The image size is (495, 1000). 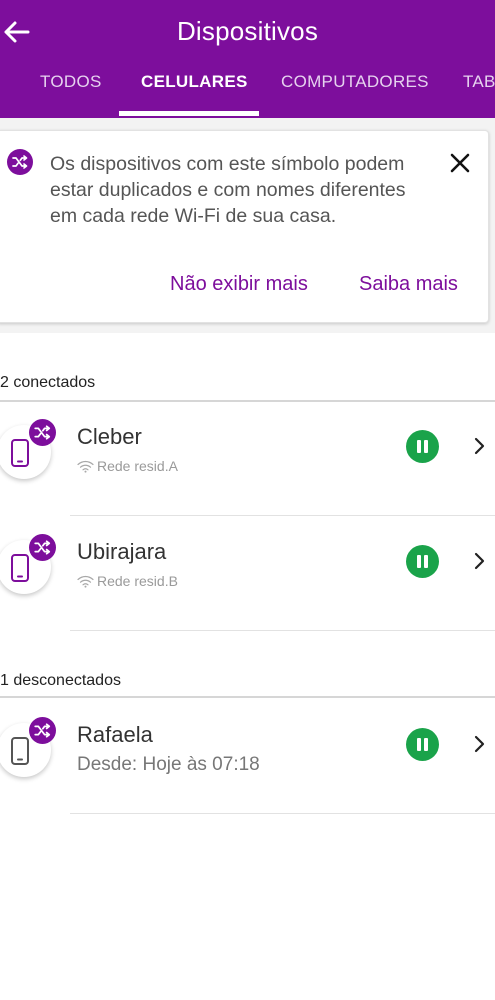 What do you see at coordinates (247, 462) in the screenshot?
I see `device-row-cleber: Cleber Rede resid.A` at bounding box center [247, 462].